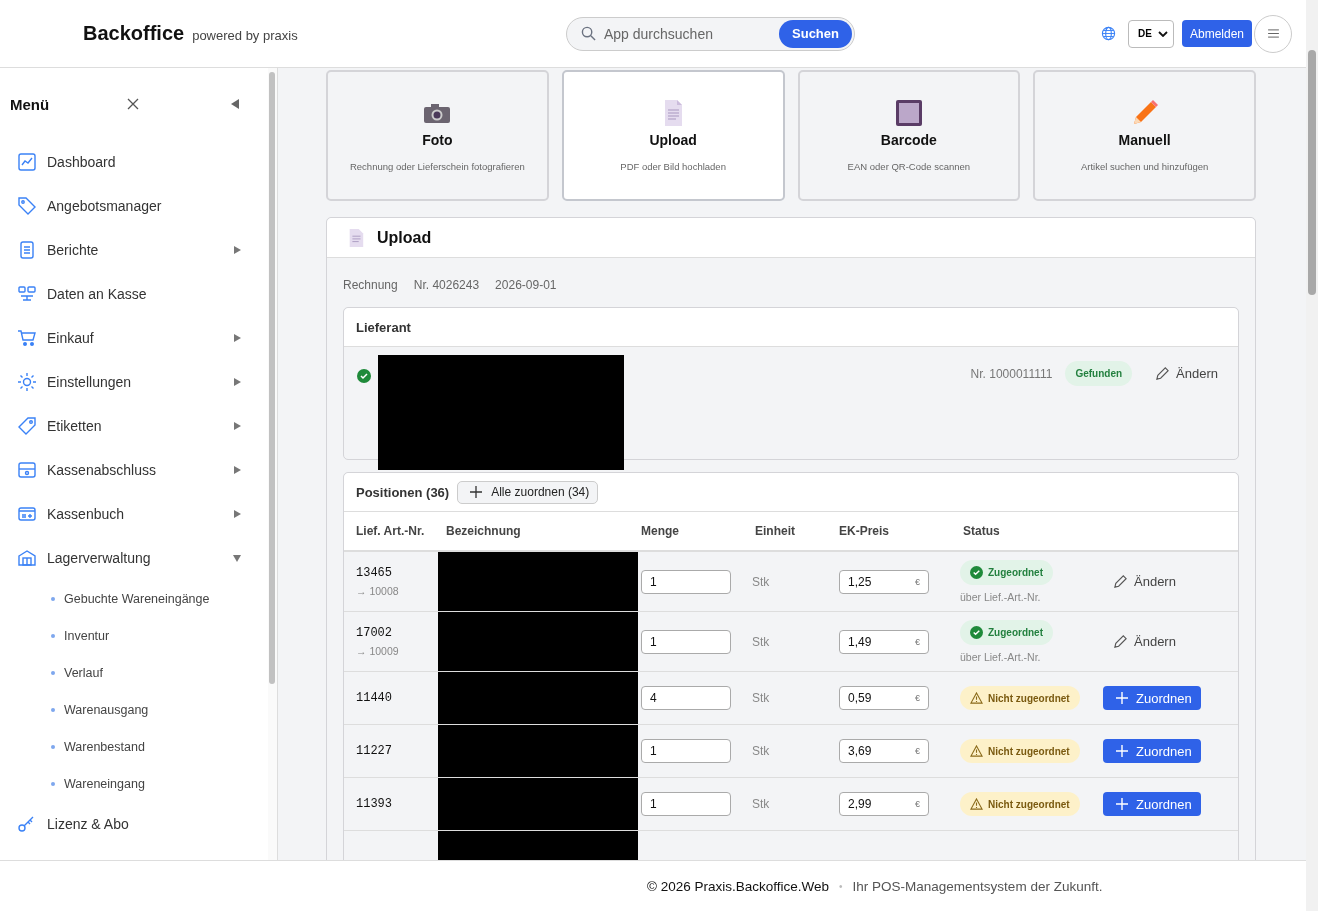  I want to click on warehouse-icon, so click(27, 558).